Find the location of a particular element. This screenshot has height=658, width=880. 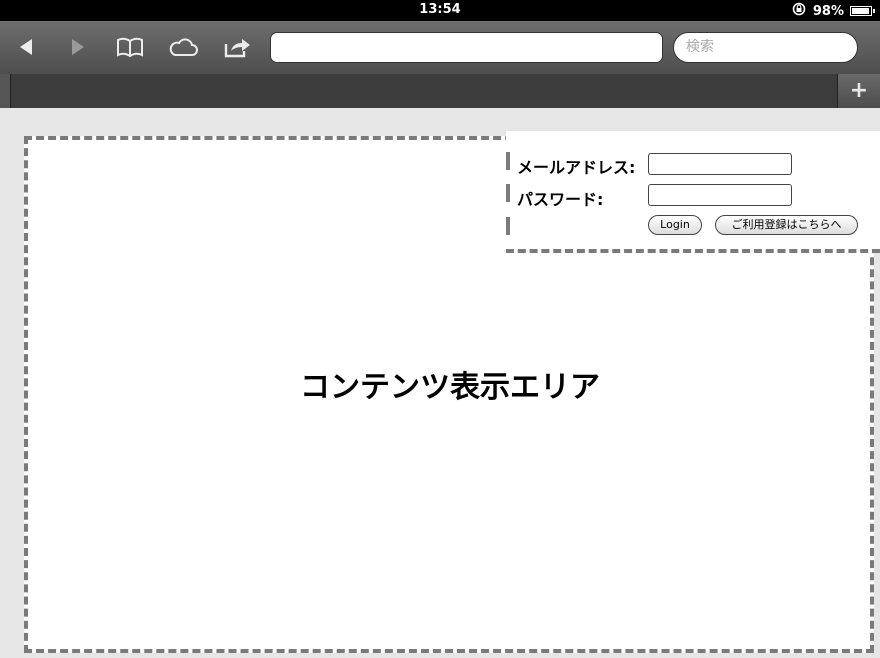

search-input: 検索 is located at coordinates (765, 47).